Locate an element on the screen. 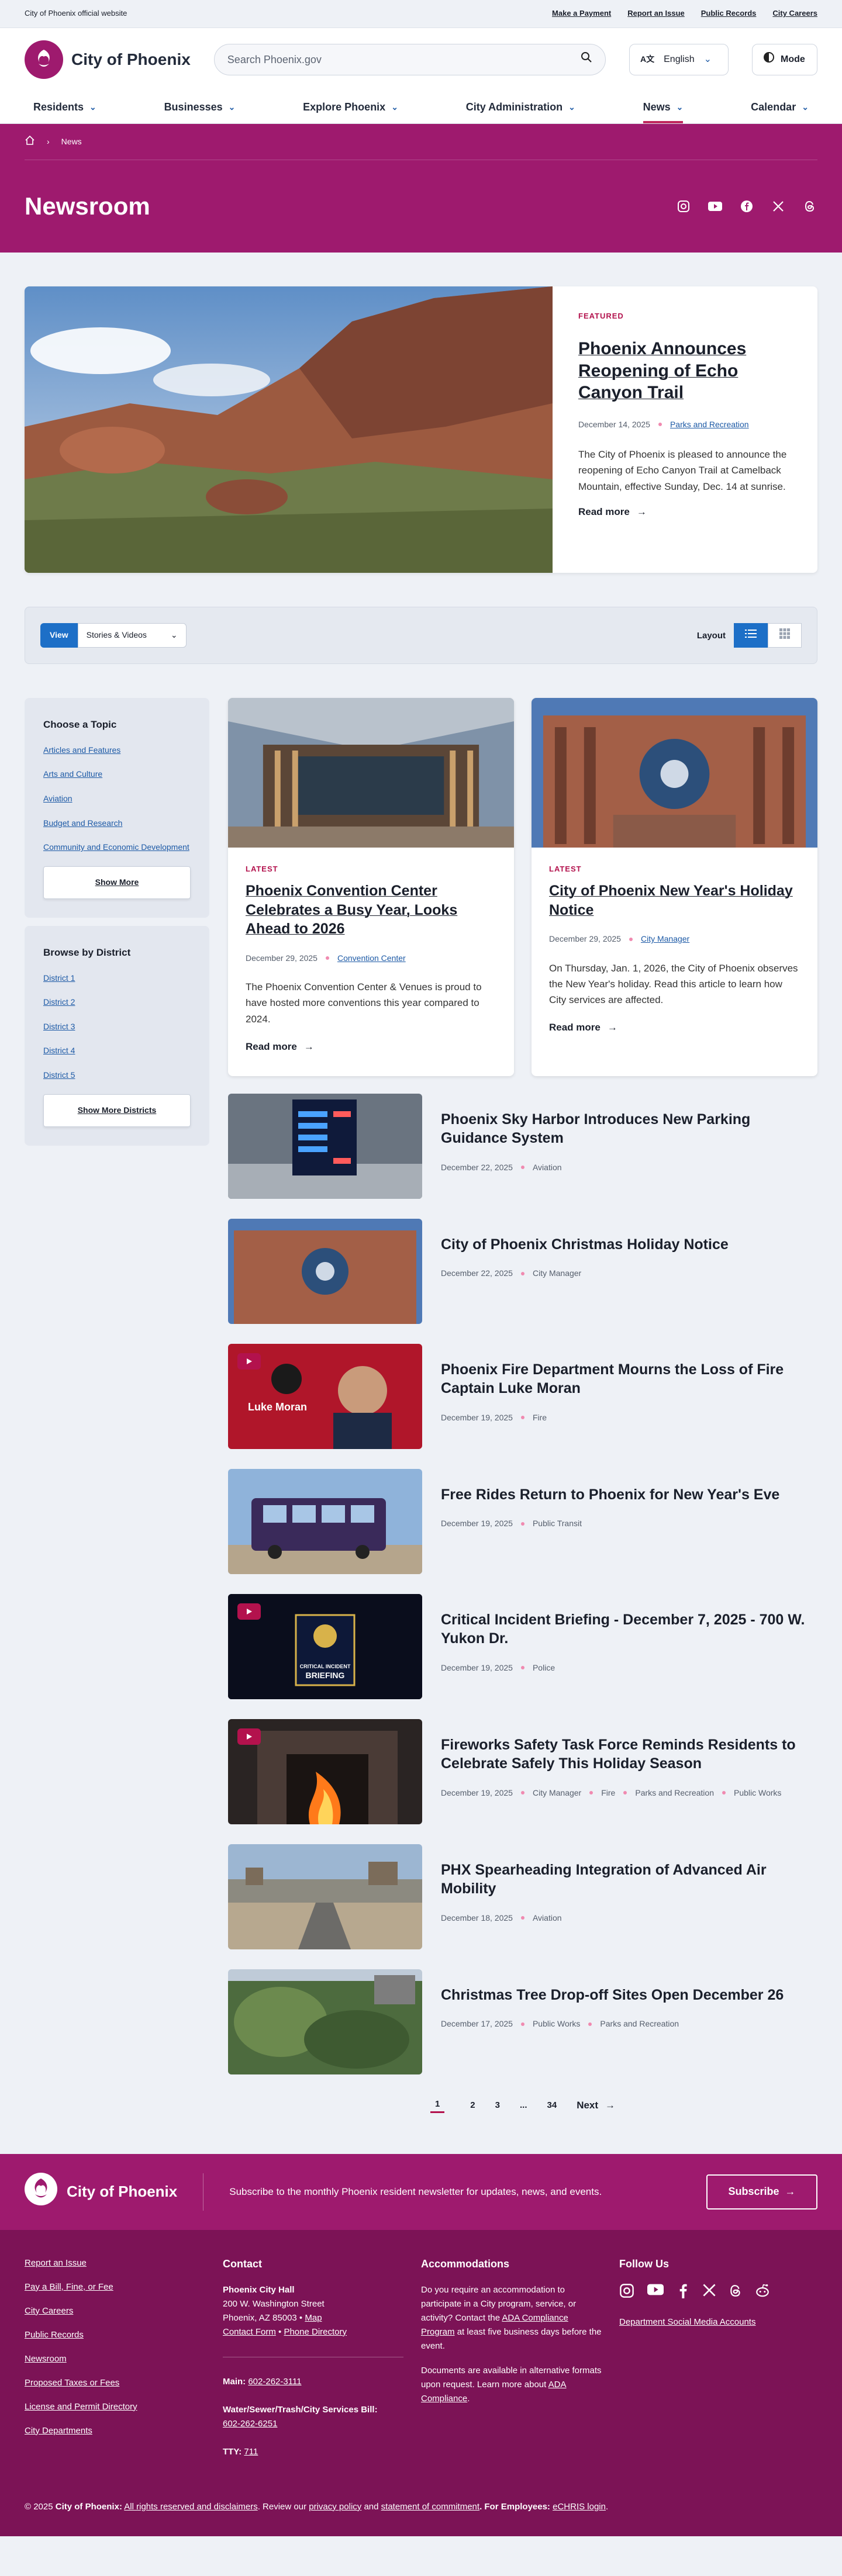  language-selector: A文 English ⌄ is located at coordinates (679, 59).